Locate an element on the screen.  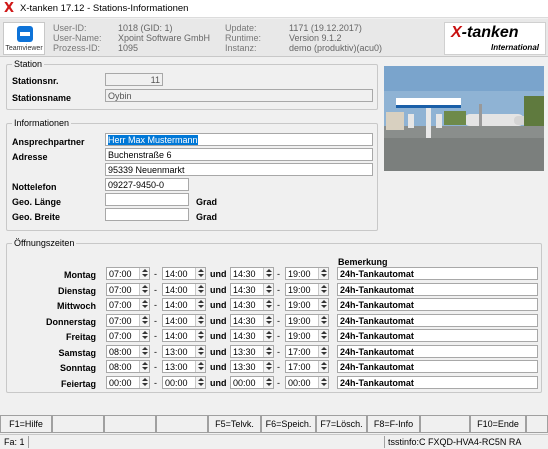
open-from-2-spinner: 00:00 is located at coordinates (252, 382).